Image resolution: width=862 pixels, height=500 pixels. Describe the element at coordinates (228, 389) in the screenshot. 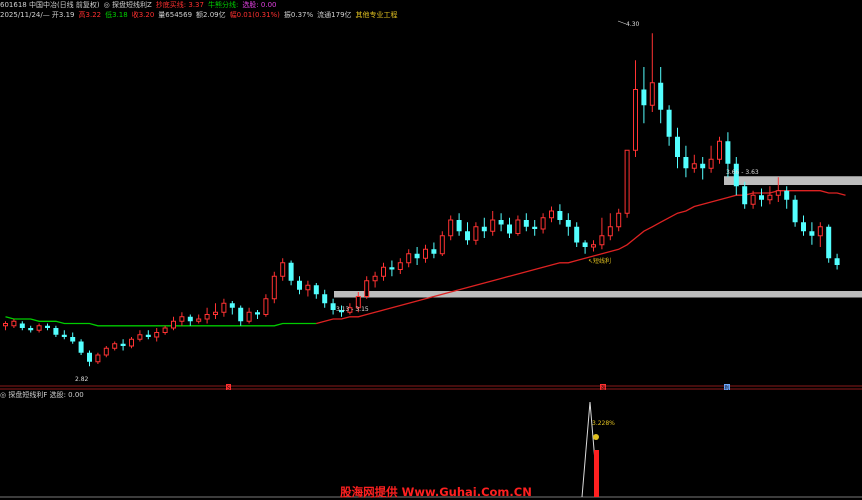

I see `marker-s: S` at that location.